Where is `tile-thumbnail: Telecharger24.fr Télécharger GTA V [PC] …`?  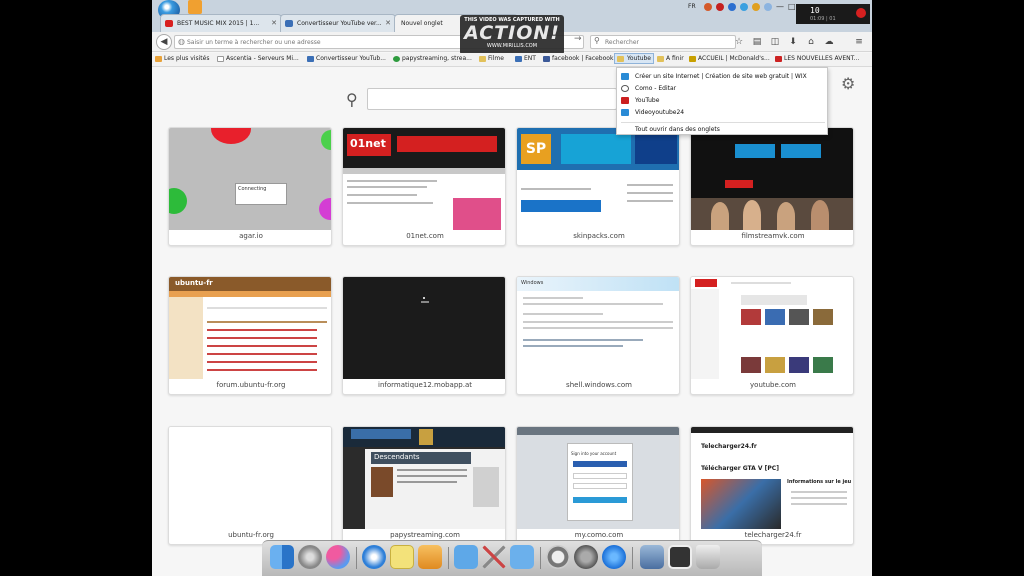 tile-thumbnail: Telecharger24.fr Télécharger GTA V [PC] … is located at coordinates (772, 478).